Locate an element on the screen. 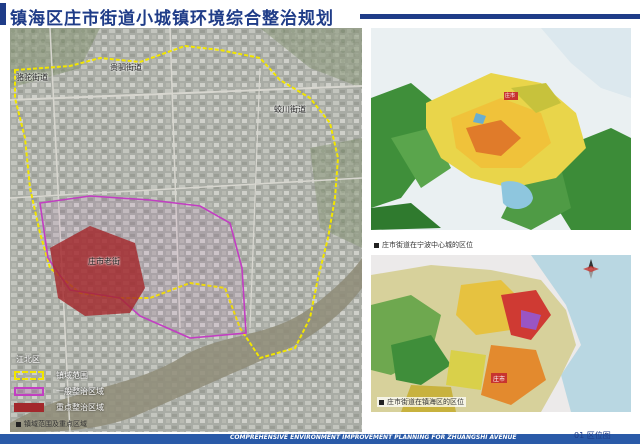 The height and width of the screenshot is (444, 640). legend-item-general-area: 一般整治区域 is located at coordinates (84, 391).